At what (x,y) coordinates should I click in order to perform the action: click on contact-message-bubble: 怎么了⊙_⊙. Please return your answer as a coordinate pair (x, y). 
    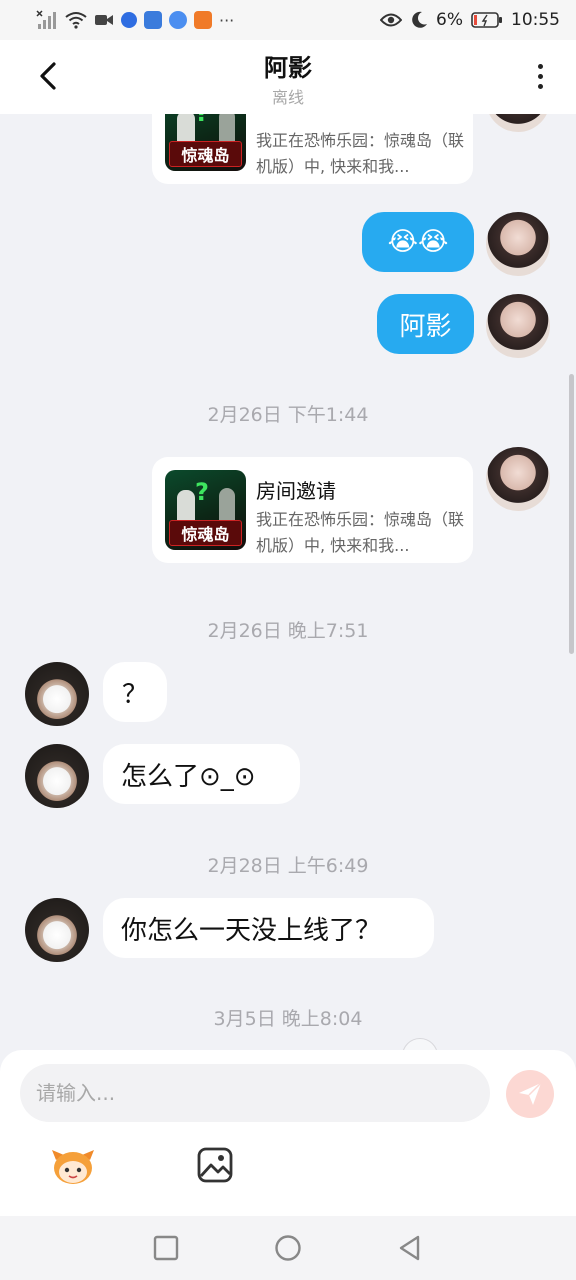
    Looking at the image, I should click on (201, 774).